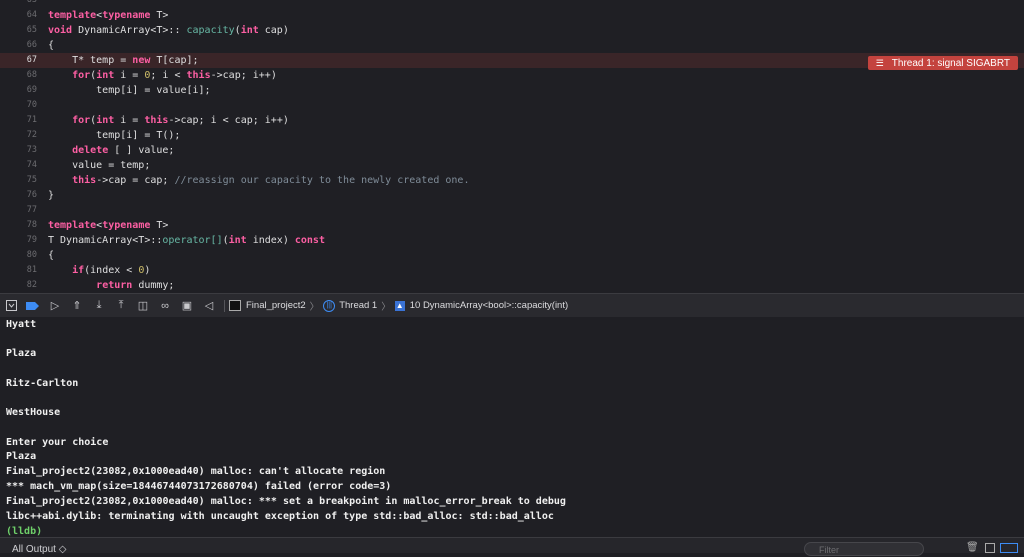  I want to click on console-line: WestHouse, so click(33, 412).